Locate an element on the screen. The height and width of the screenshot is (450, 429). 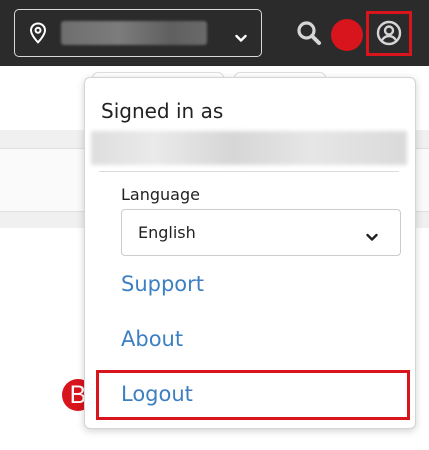
language-value: English is located at coordinates (167, 232).